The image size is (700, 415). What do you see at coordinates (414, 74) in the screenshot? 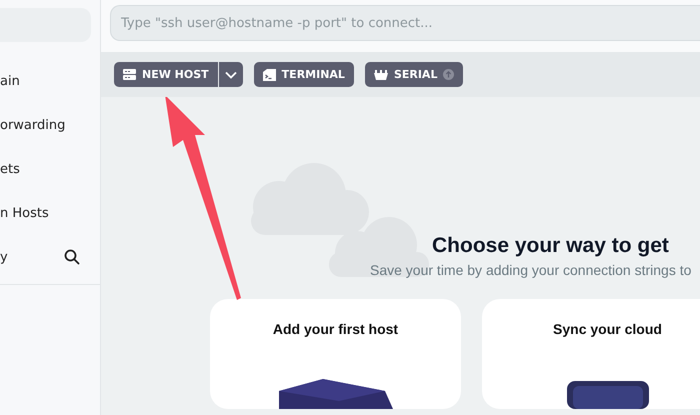
I see `toolbar-button: SERIAL` at bounding box center [414, 74].